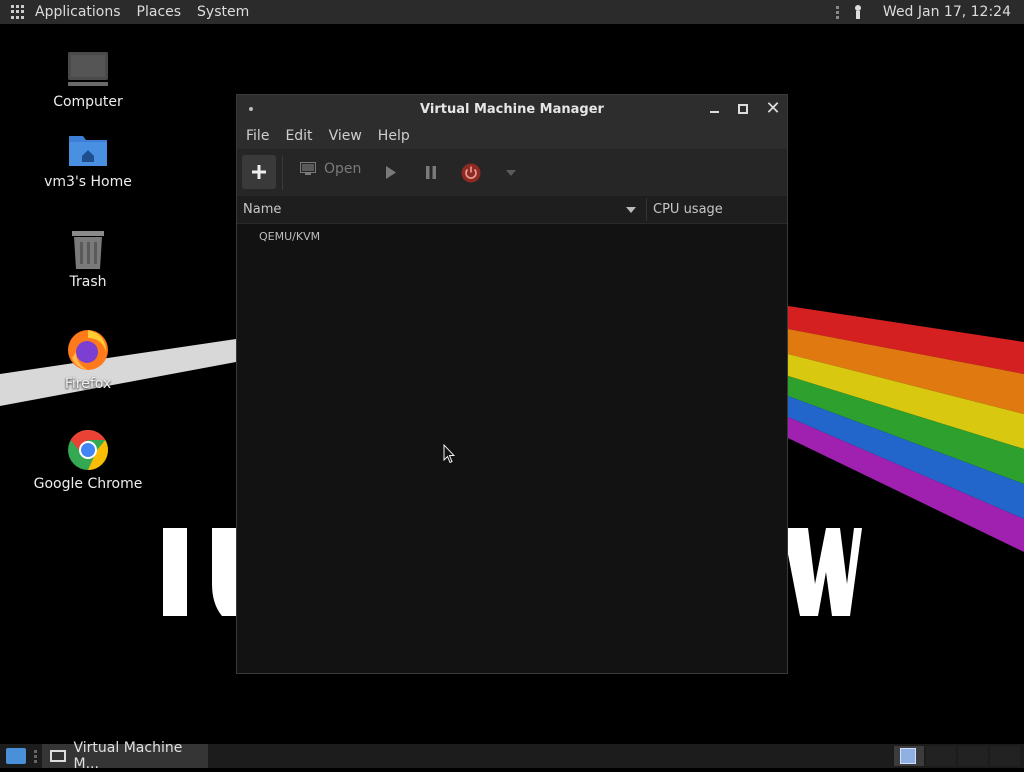 The height and width of the screenshot is (772, 1024). What do you see at coordinates (18, 12) in the screenshot?
I see `apps-grid-icon` at bounding box center [18, 12].